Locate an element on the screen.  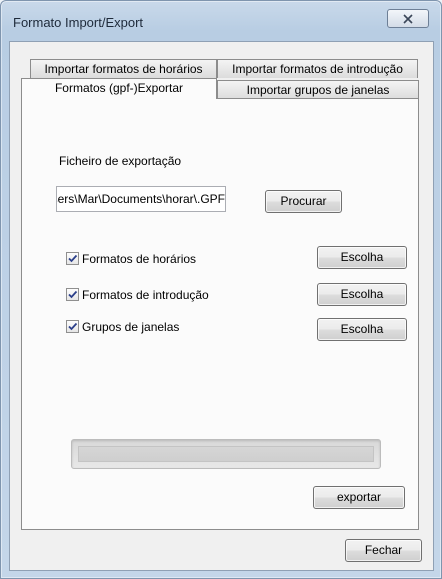
tab-import-timetable-formats: Importar formatos de horários is located at coordinates (123, 68).